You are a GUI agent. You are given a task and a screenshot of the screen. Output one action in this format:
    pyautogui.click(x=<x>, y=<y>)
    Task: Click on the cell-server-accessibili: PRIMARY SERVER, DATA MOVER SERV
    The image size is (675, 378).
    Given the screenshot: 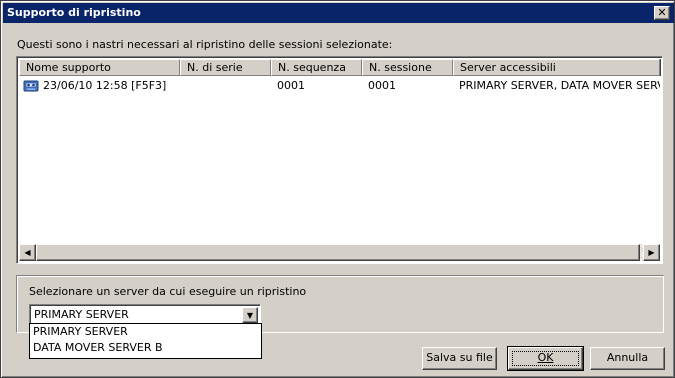 What is the action you would take?
    pyautogui.click(x=559, y=85)
    